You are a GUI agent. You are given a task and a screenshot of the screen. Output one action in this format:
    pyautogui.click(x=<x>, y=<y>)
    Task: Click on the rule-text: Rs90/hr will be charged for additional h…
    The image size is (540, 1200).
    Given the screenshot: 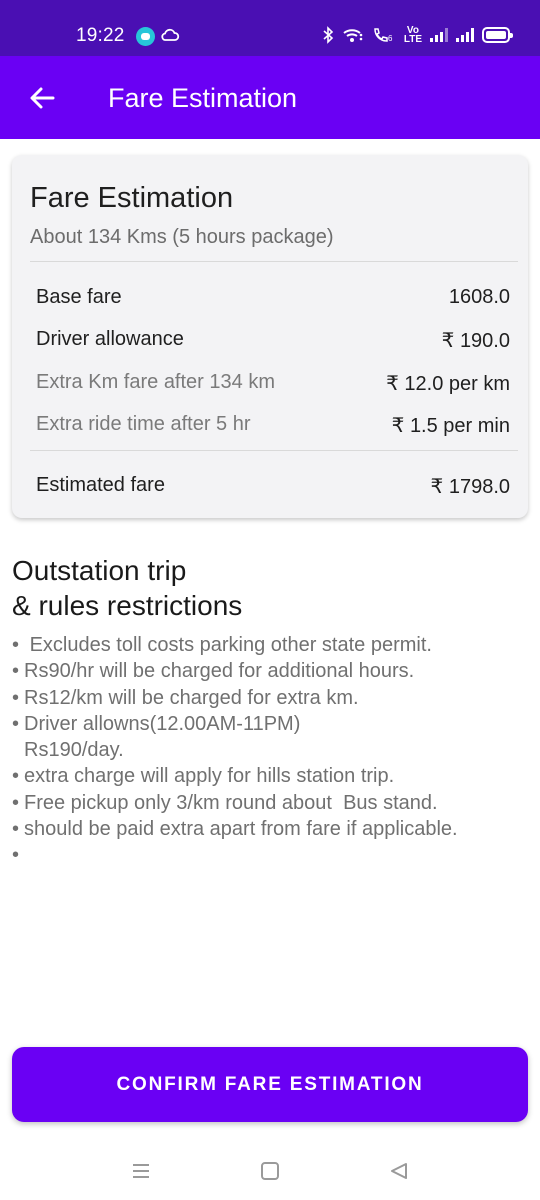 What is the action you would take?
    pyautogui.click(x=219, y=671)
    